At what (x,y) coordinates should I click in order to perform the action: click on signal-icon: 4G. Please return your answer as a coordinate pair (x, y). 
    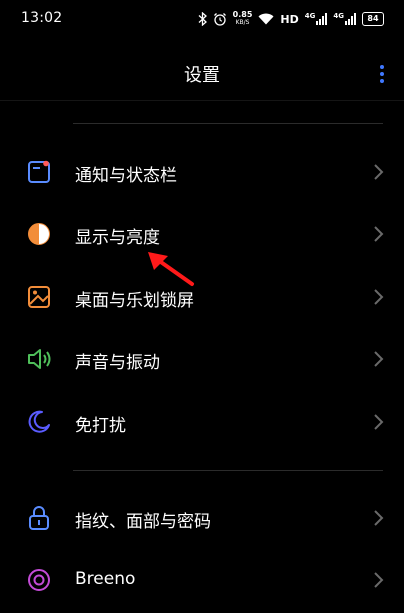
    Looking at the image, I should click on (316, 19).